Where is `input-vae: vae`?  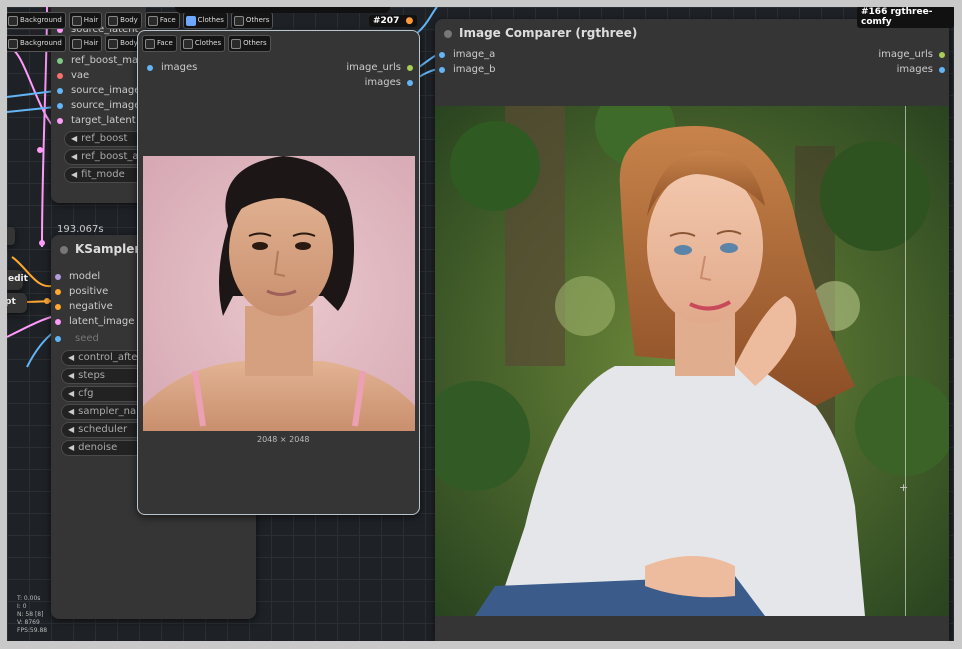
input-vae: vae is located at coordinates (73, 76).